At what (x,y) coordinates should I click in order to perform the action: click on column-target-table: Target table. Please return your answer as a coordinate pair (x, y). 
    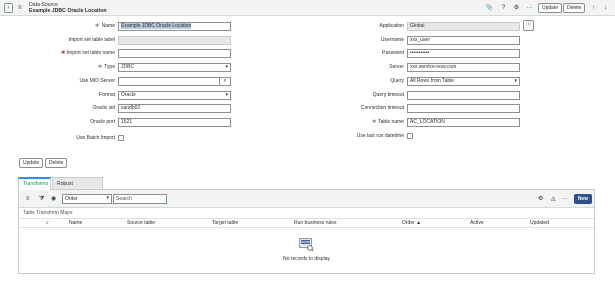
    Looking at the image, I should click on (225, 223).